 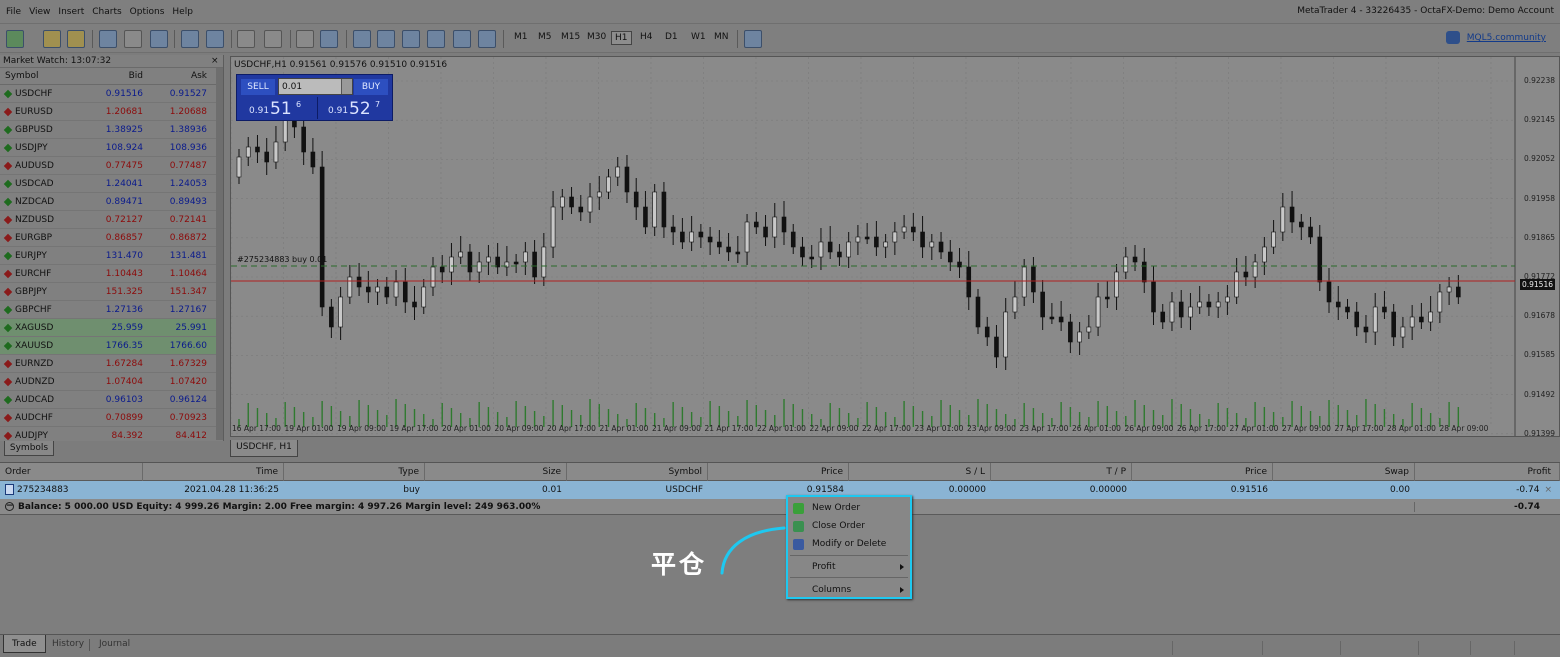 I want to click on profiles-icon, so click(x=52, y=39).